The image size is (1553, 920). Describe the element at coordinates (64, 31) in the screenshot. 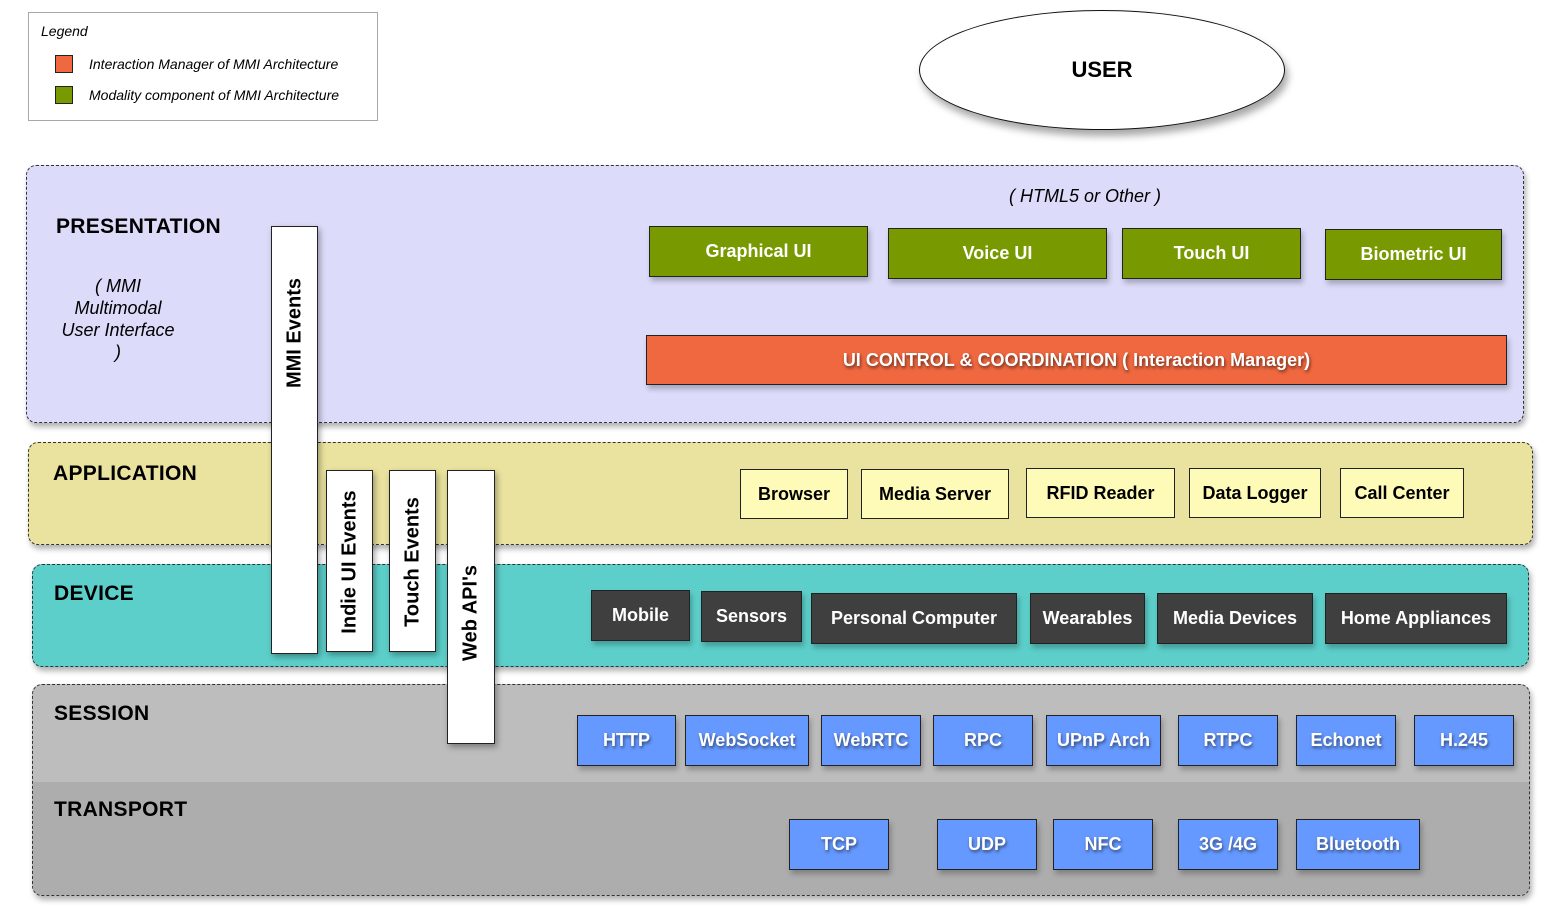

I see `legend-title: Legend` at that location.